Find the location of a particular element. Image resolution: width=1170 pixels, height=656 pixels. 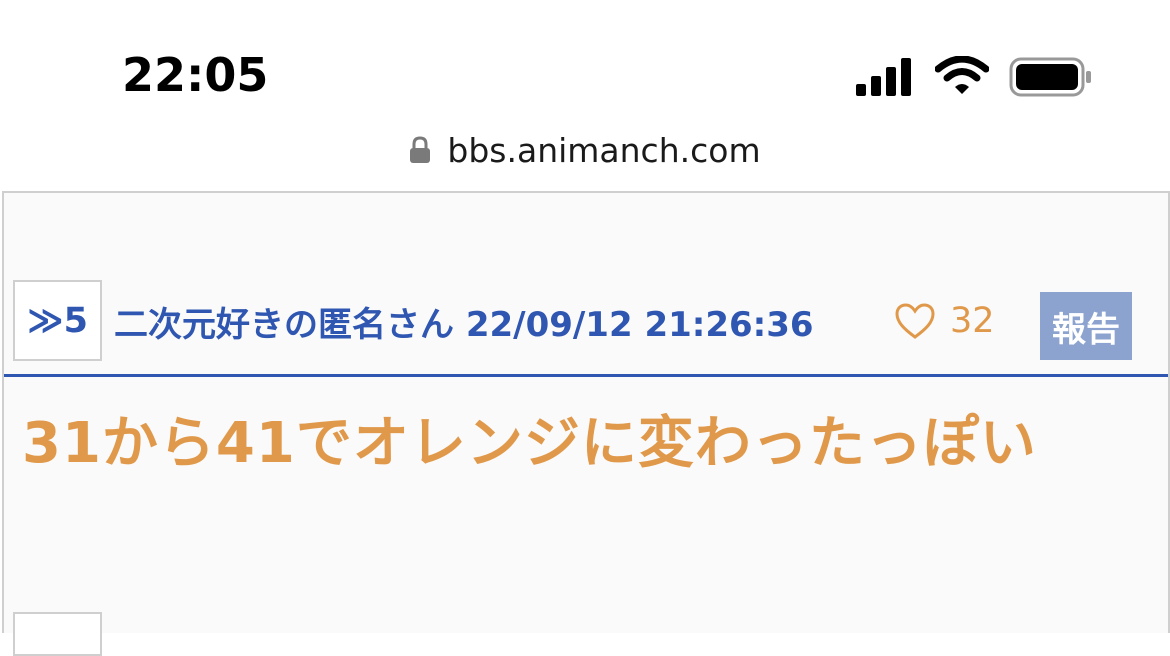

cellular-signal-icon is located at coordinates (885, 79).